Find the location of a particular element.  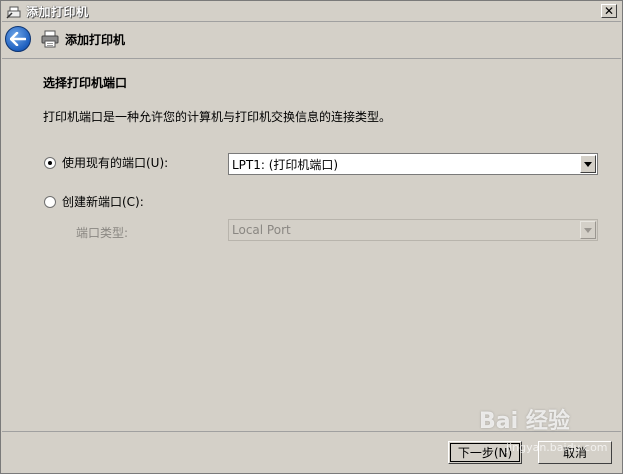

port-type-dropdown: Local Port is located at coordinates (413, 230).